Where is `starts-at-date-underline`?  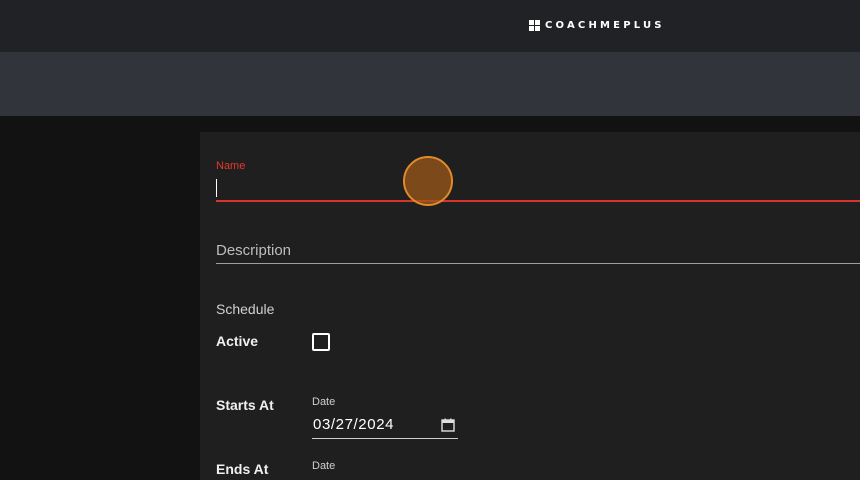 starts-at-date-underline is located at coordinates (385, 438).